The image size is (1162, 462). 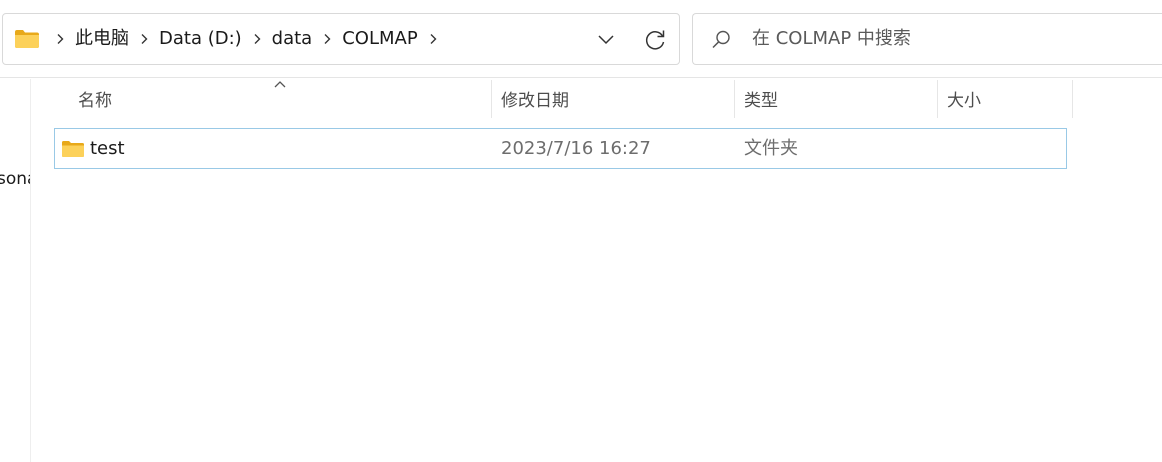 What do you see at coordinates (379, 39) in the screenshot?
I see `breadcrumb-colmap: COLMAP` at bounding box center [379, 39].